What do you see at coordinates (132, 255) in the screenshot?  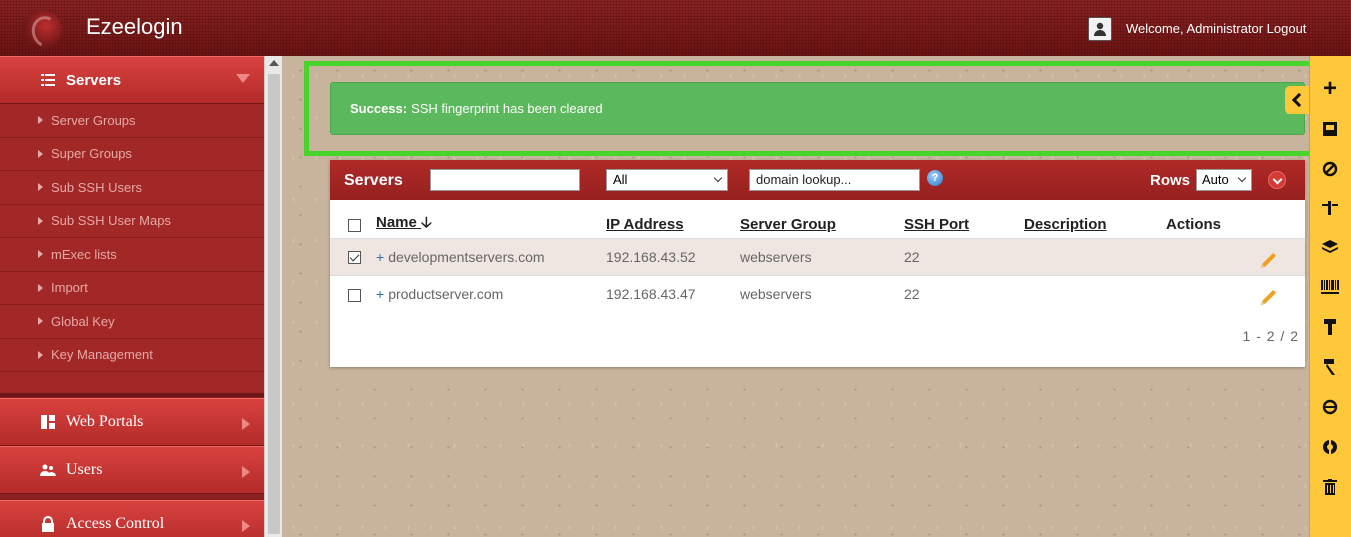 I see `sidebar-item-mexec-lists: mExec lists` at bounding box center [132, 255].